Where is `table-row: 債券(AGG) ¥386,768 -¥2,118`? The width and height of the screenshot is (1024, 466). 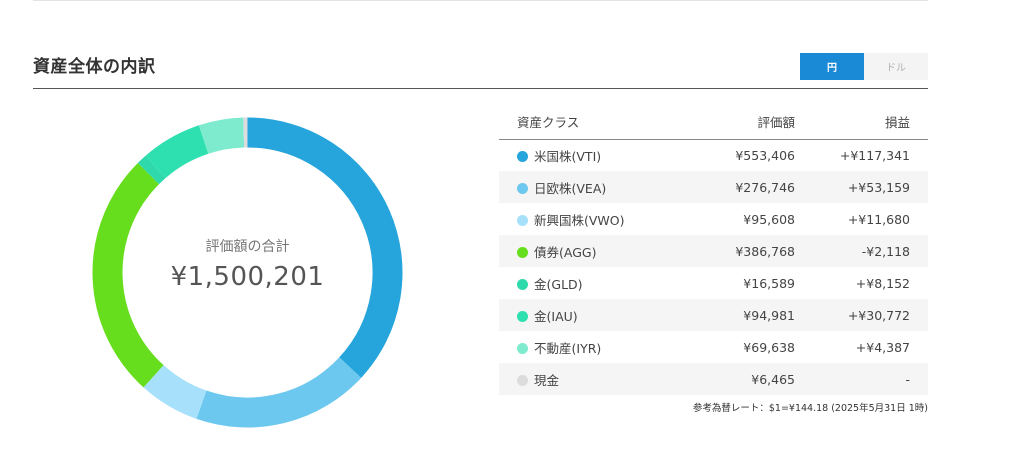 table-row: 債券(AGG) ¥386,768 -¥2,118 is located at coordinates (713, 251).